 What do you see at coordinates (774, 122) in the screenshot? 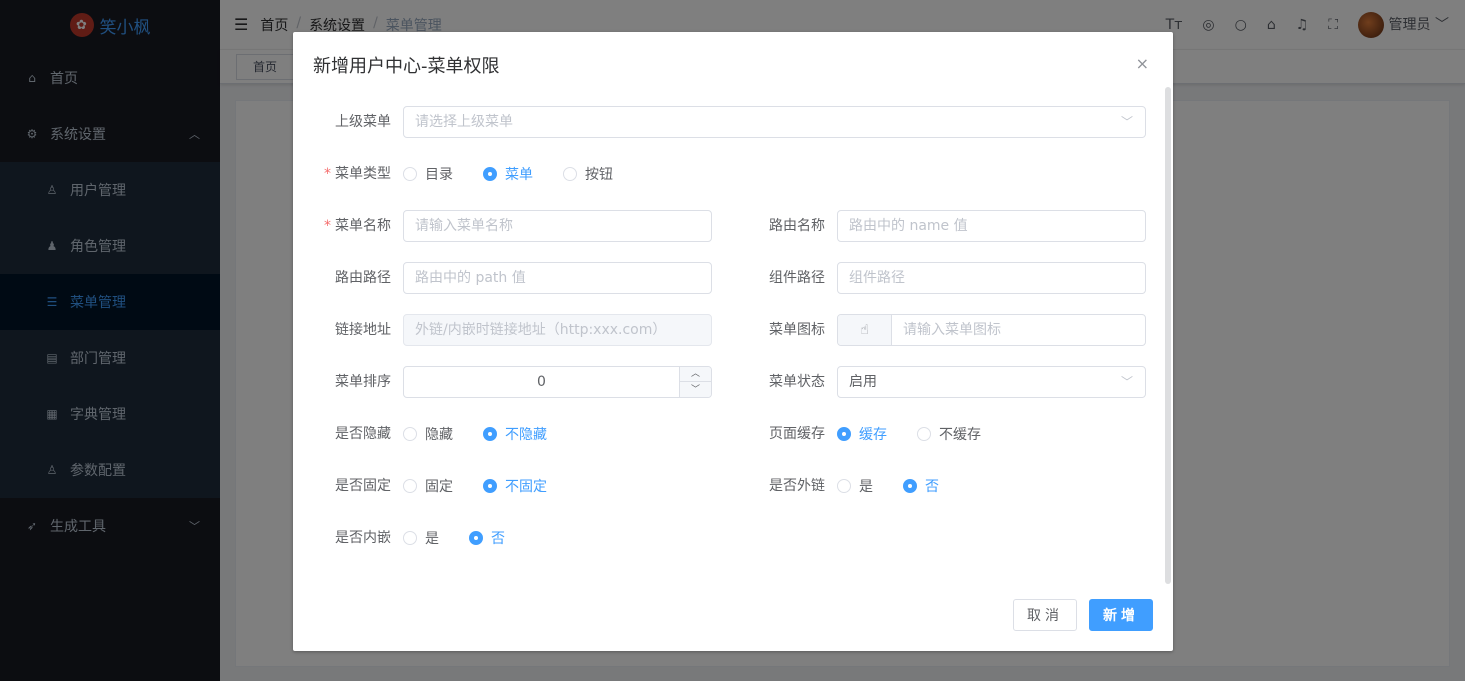
I see `parent-menu-select: 请选择上级菜单 ﹀` at bounding box center [774, 122].